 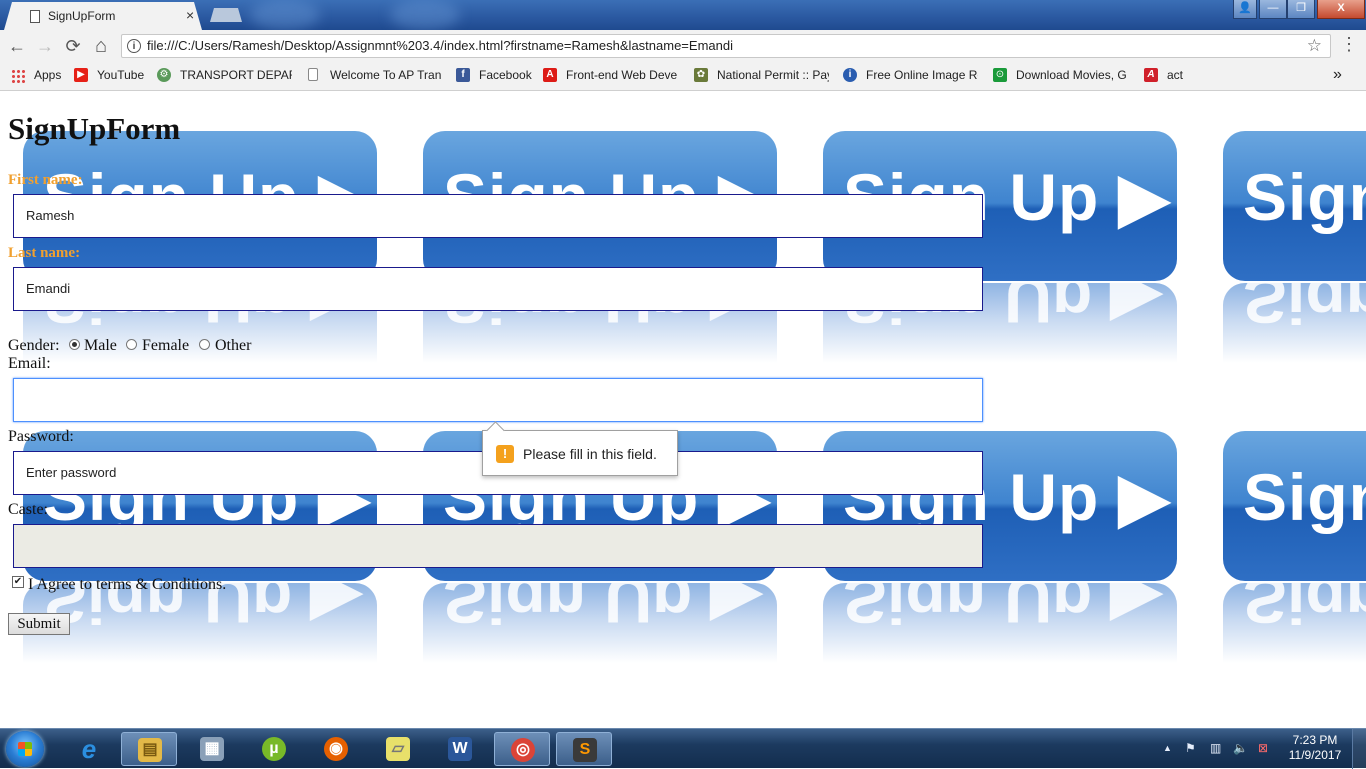 What do you see at coordinates (41, 436) in the screenshot?
I see `password-label: Password:` at bounding box center [41, 436].